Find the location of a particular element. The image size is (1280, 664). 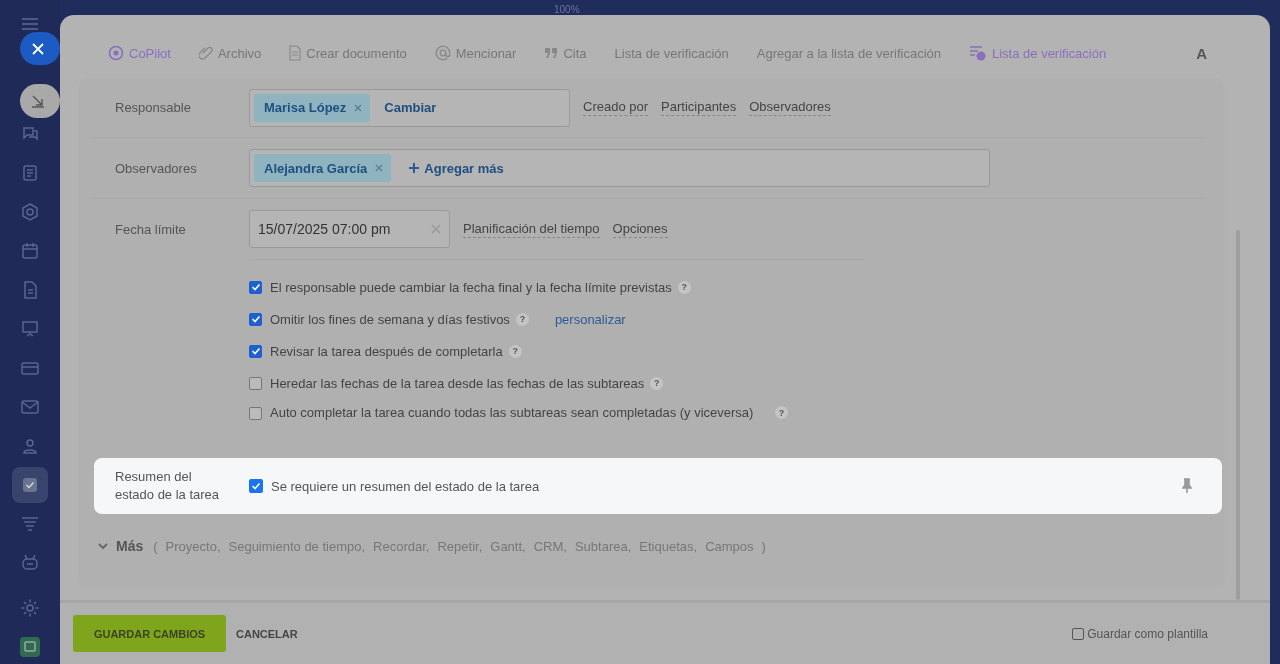

more-section-link: CRM, is located at coordinates (550, 546).